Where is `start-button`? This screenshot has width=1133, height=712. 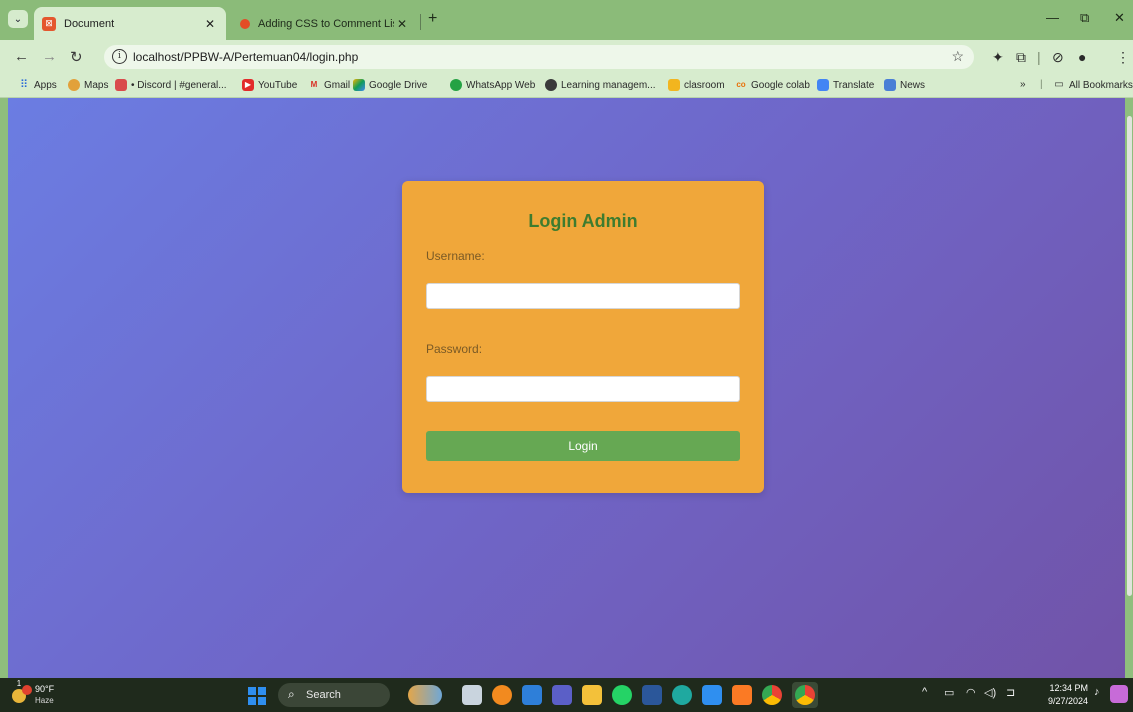
start-button is located at coordinates (257, 696).